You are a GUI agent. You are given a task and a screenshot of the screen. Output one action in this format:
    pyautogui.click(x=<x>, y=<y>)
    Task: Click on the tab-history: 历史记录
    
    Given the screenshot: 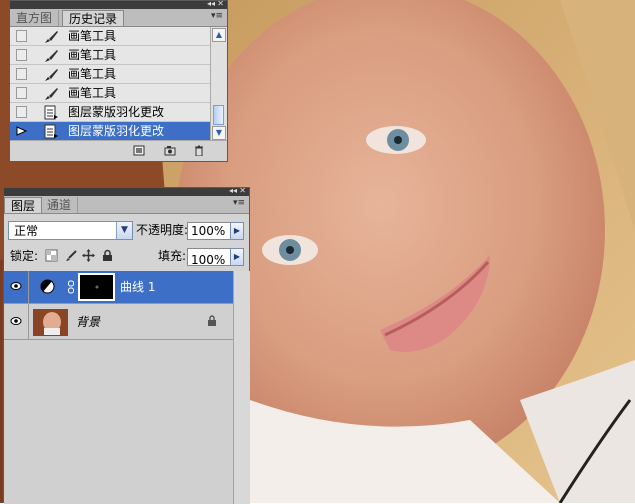 What is the action you would take?
    pyautogui.click(x=93, y=18)
    